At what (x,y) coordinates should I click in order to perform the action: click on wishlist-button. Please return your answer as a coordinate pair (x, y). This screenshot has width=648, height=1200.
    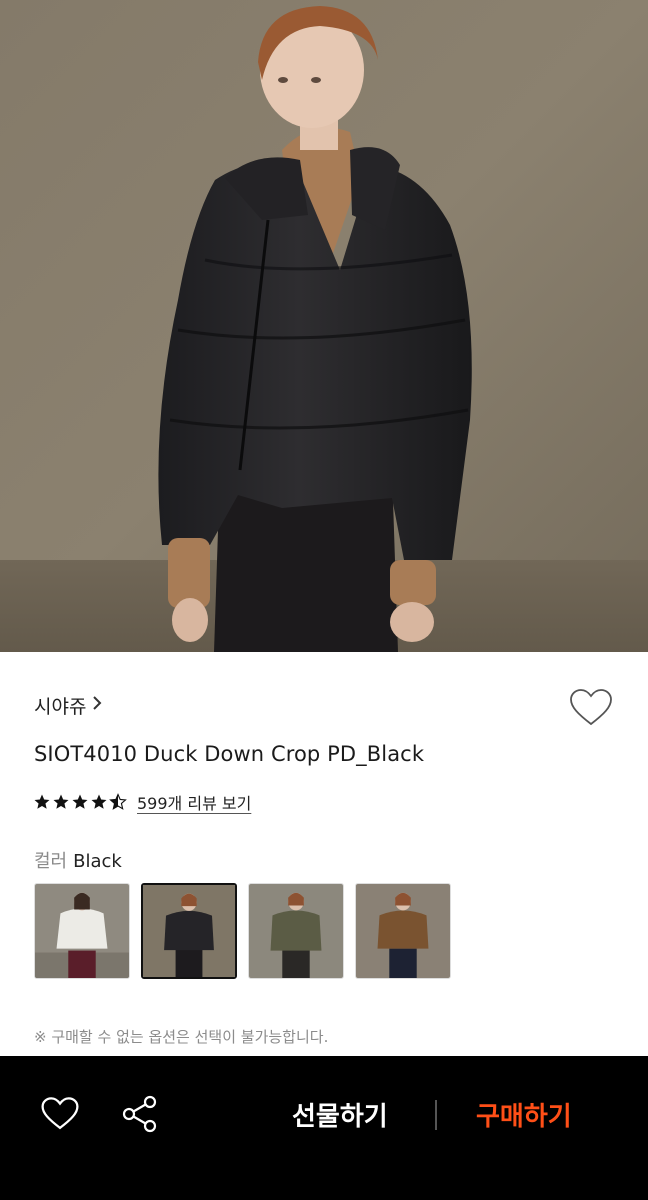
    Looking at the image, I should click on (591, 708).